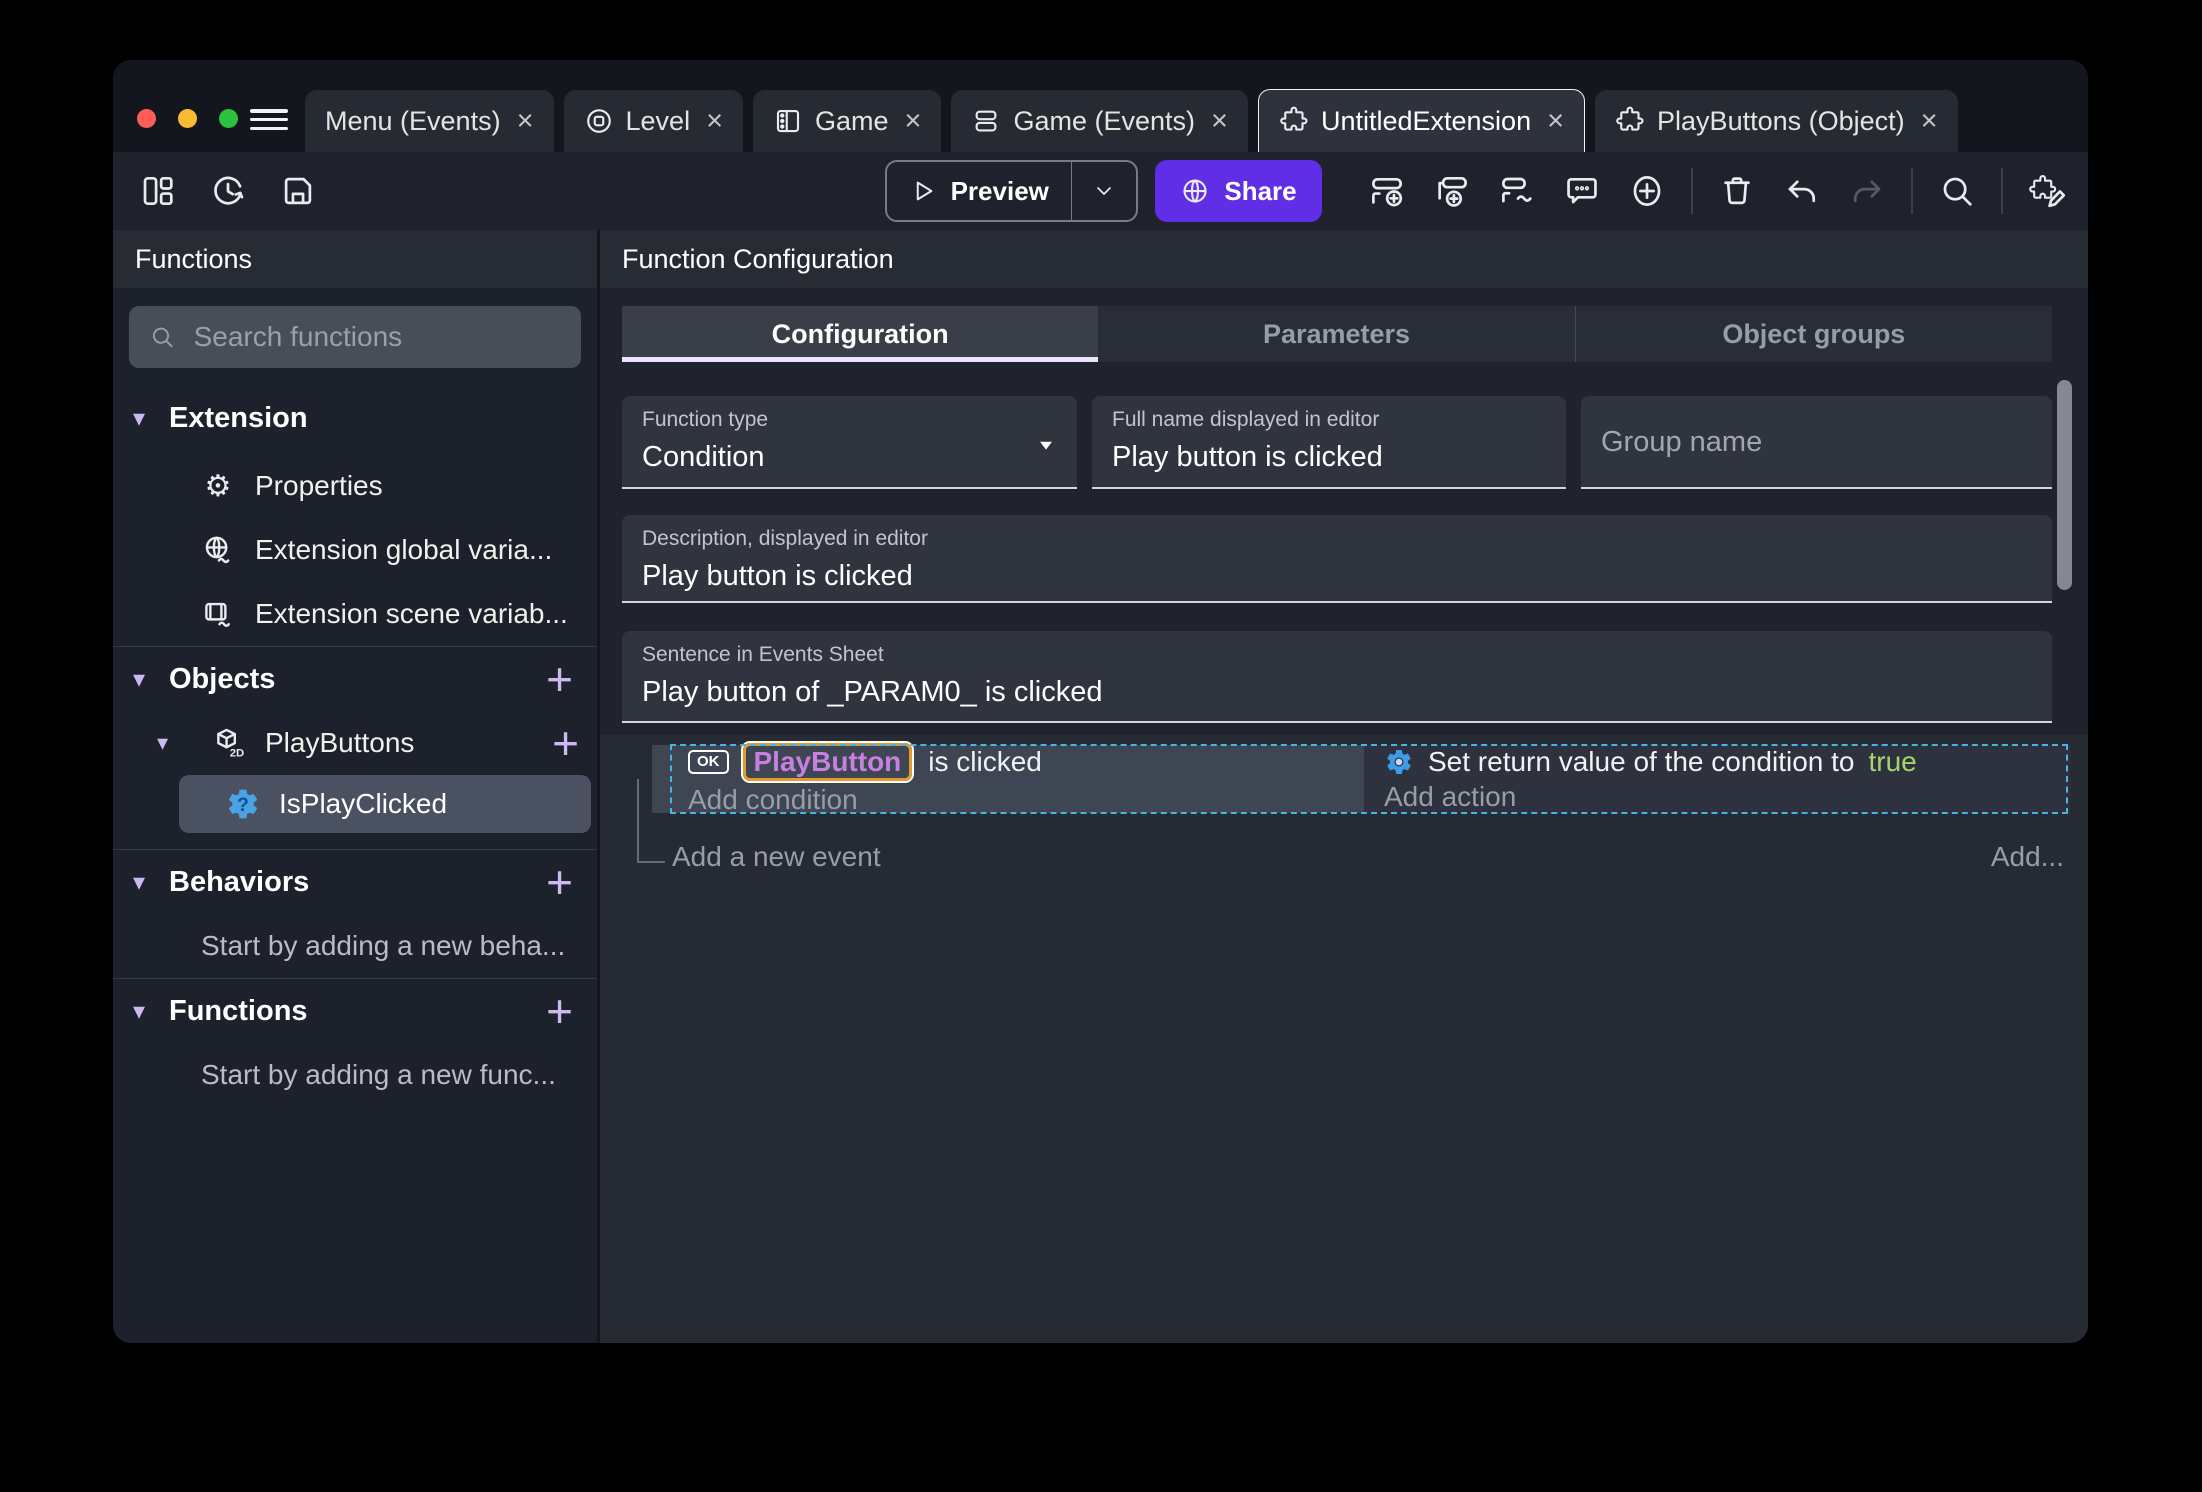 The height and width of the screenshot is (1492, 2202). I want to click on add-condition-button: Add condition, so click(1026, 800).